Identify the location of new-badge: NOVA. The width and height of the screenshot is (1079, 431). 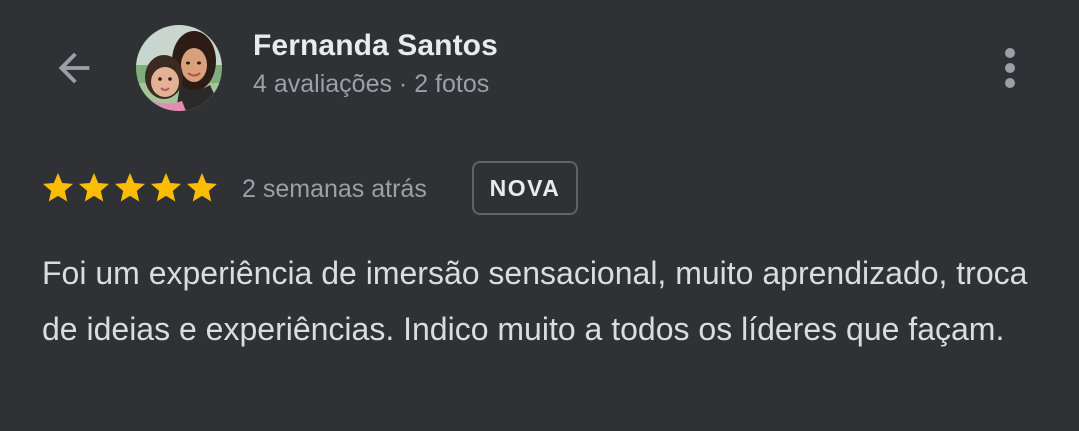
(525, 188).